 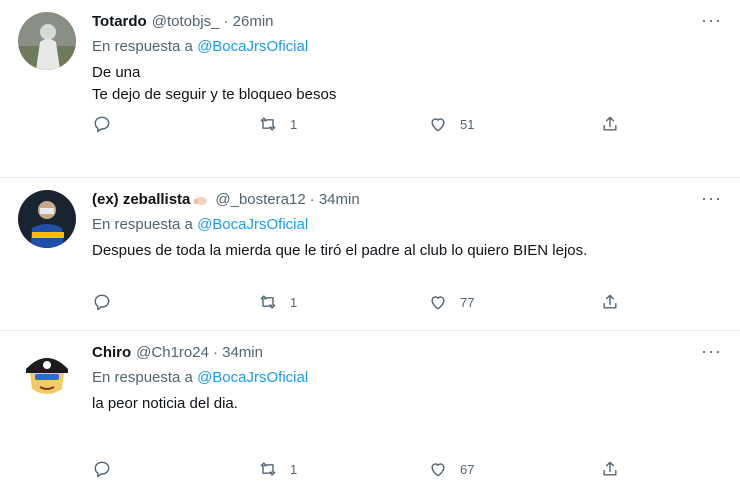 I want to click on hand-emoji-icon, so click(x=200, y=199).